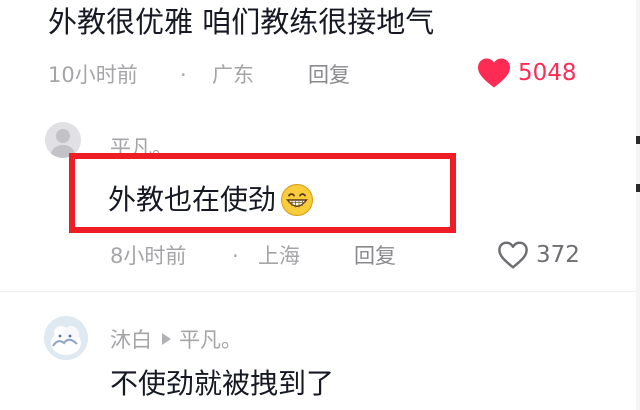  I want to click on reply-text: 不使劲就被拽到了, so click(222, 383).